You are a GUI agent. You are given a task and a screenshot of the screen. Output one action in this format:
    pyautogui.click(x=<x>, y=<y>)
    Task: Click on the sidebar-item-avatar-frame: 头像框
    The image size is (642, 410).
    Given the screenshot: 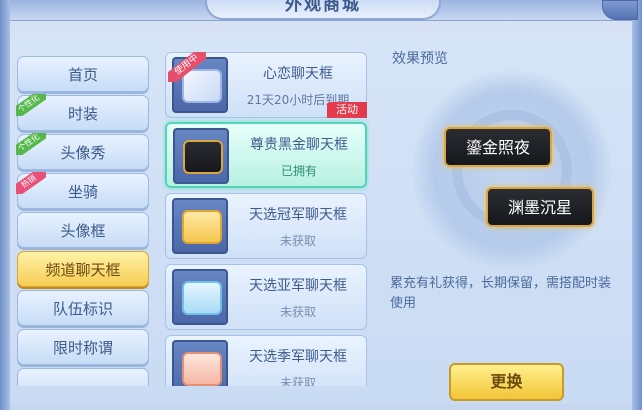 What is the action you would take?
    pyautogui.click(x=83, y=230)
    